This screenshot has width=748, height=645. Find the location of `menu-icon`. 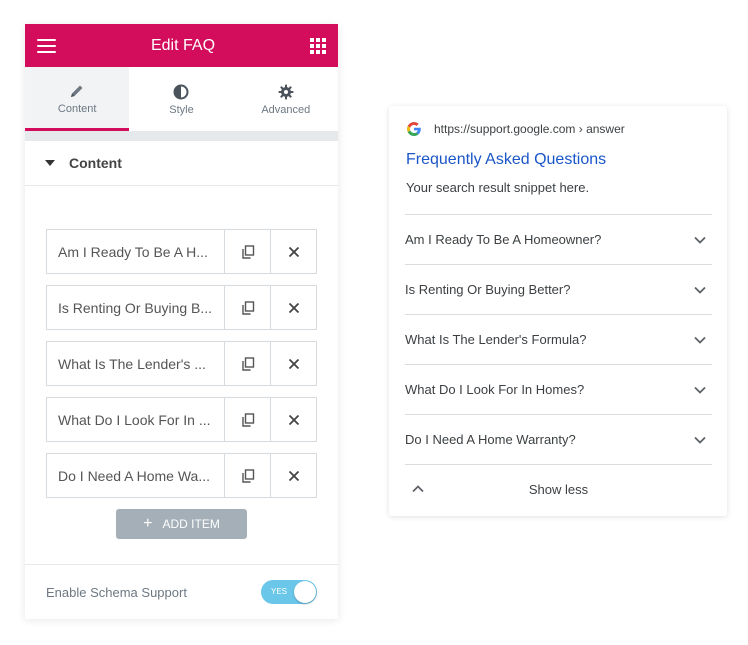

menu-icon is located at coordinates (46, 45).